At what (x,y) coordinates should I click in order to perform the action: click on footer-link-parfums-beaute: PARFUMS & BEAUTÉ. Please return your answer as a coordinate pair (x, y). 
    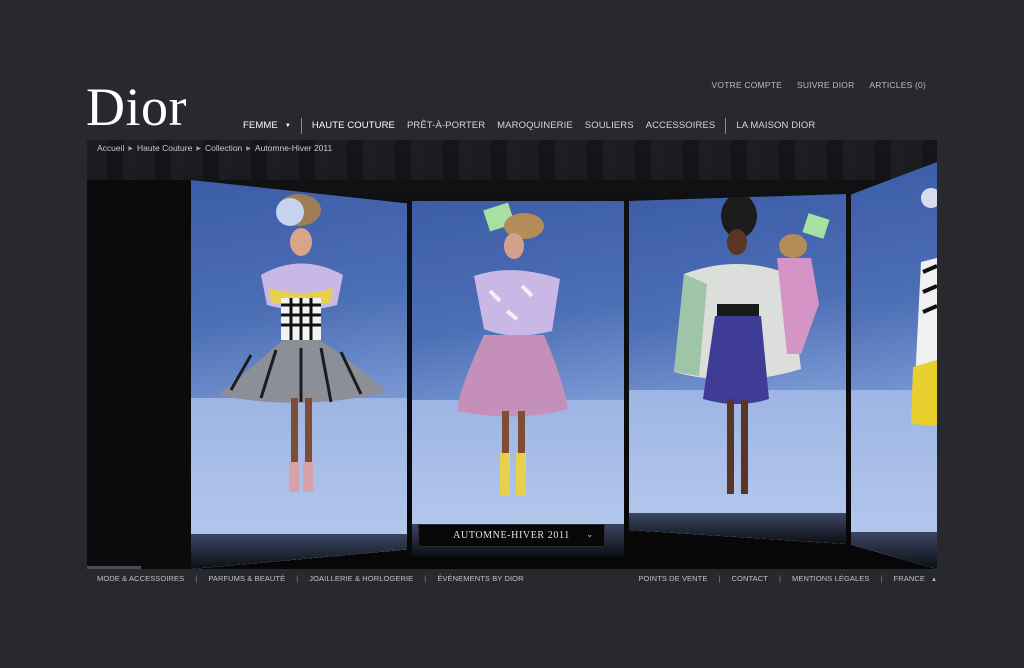
    Looking at the image, I should click on (246, 578).